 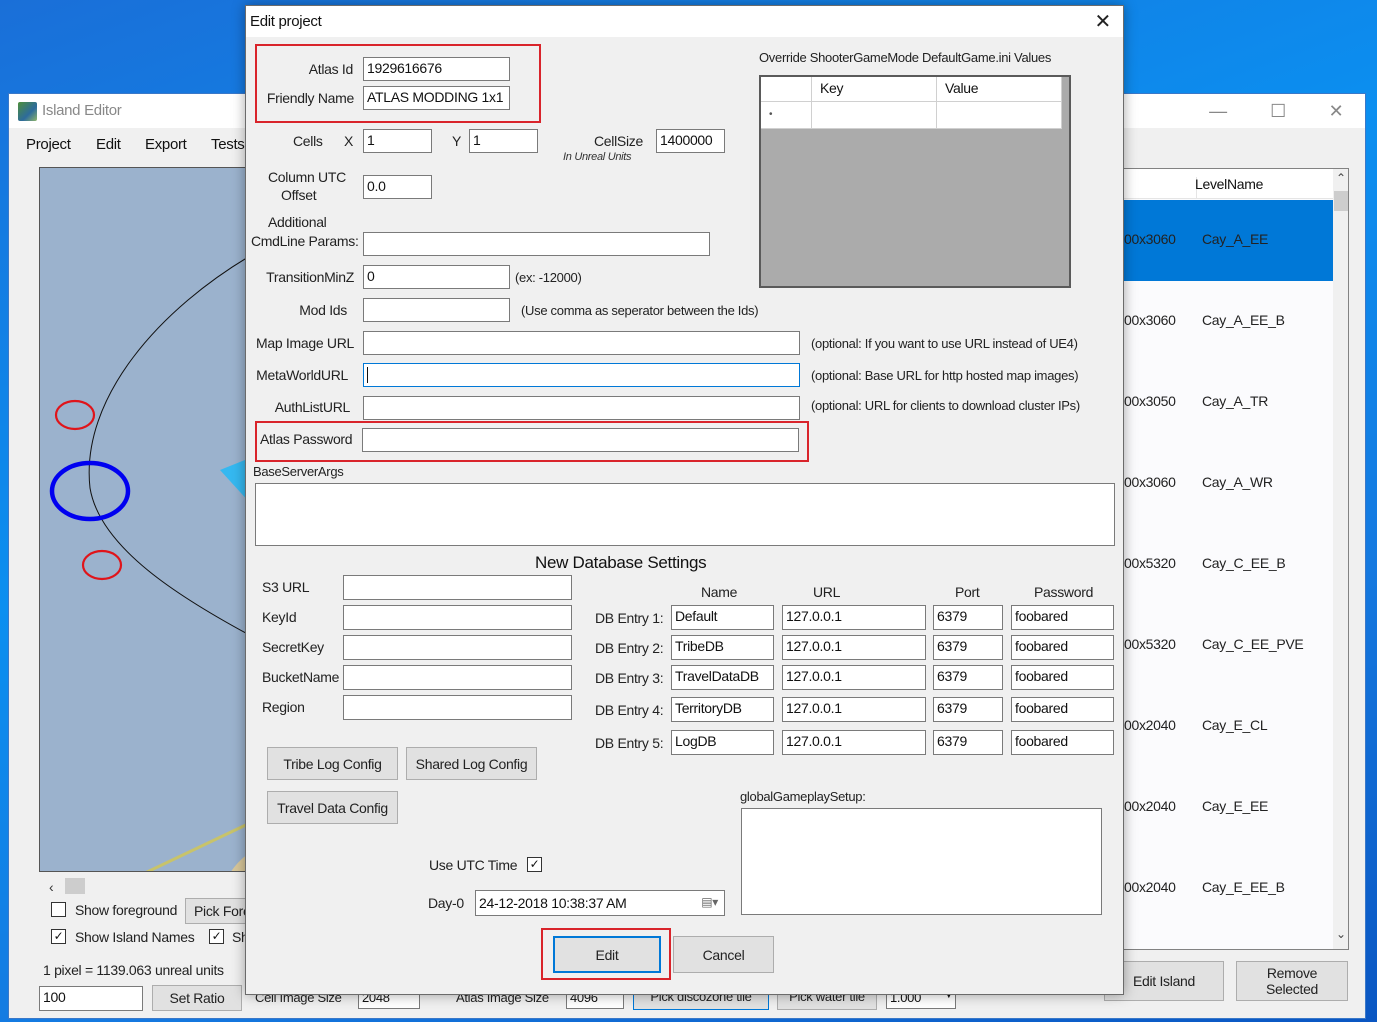 What do you see at coordinates (581, 375) in the screenshot?
I see `meta-world-url-input` at bounding box center [581, 375].